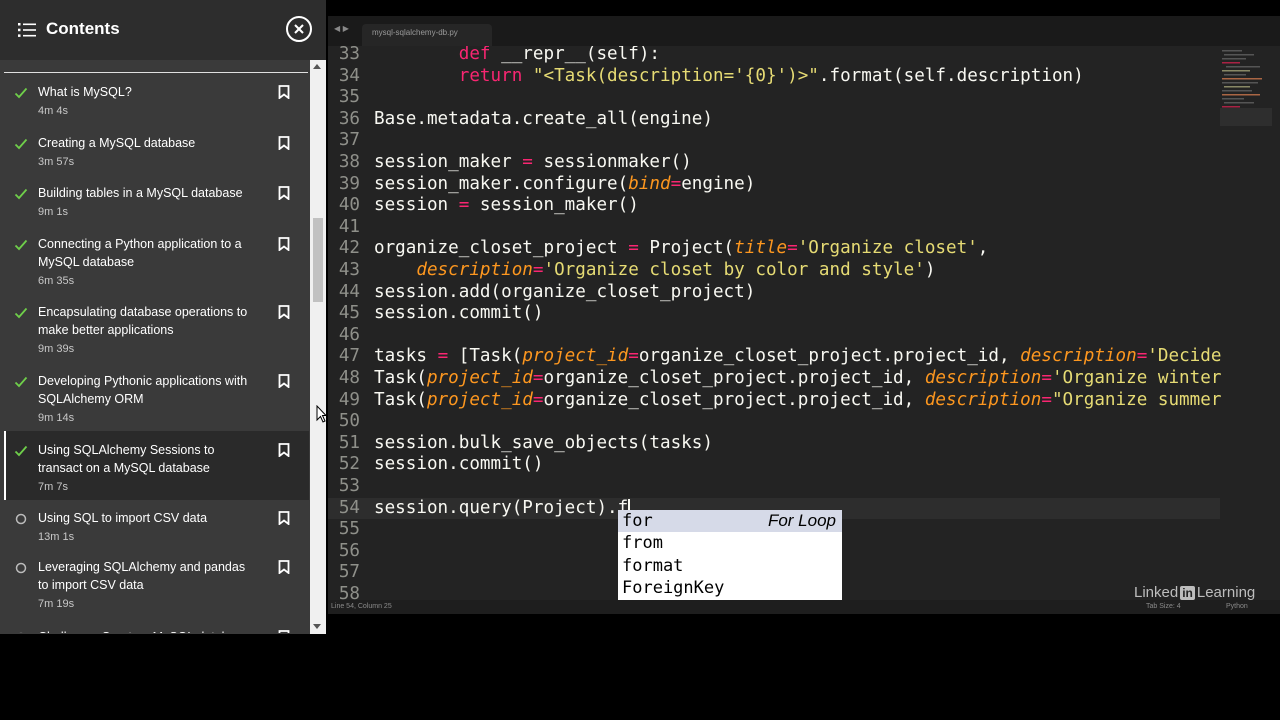 This screenshot has width=1280, height=720. Describe the element at coordinates (774, 336) in the screenshot. I see `code-line: 46` at that location.